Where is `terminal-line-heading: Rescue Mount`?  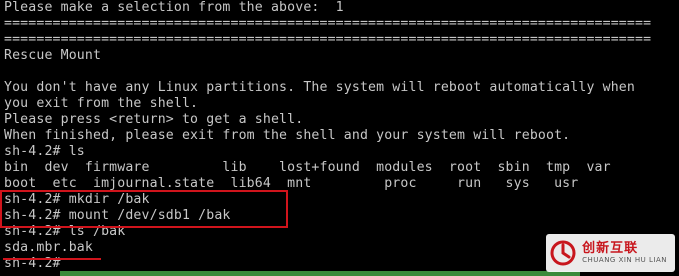
terminal-line-heading: Rescue Mount is located at coordinates (53, 55).